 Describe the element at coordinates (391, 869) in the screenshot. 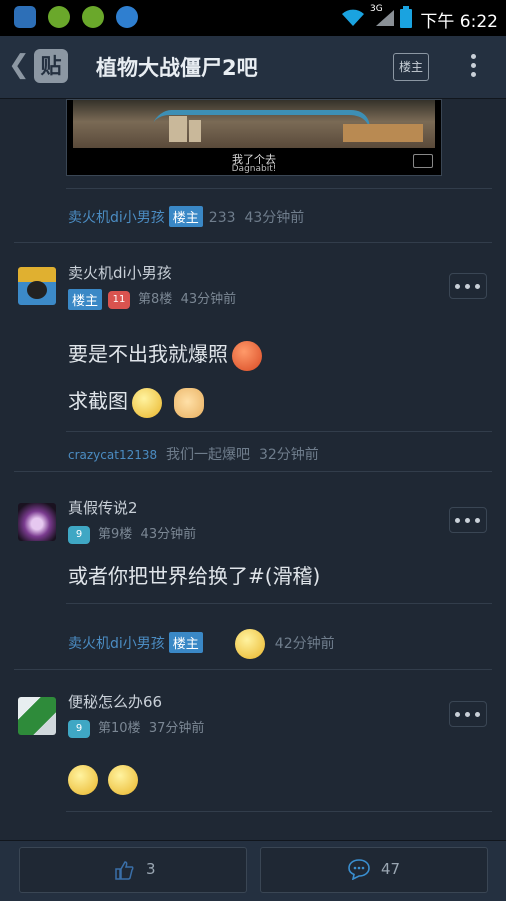

I see `comment-count: 47` at that location.